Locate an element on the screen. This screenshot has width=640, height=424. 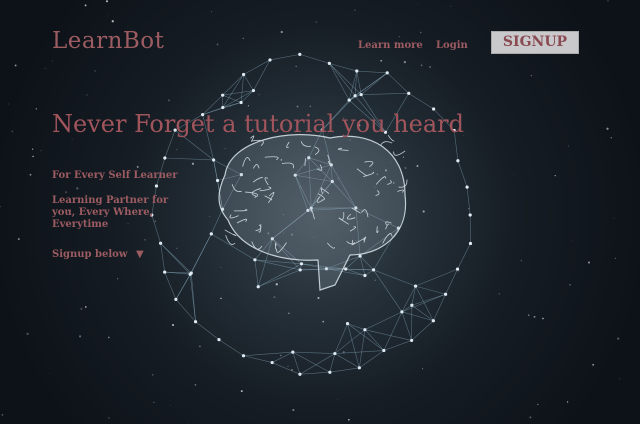
down-arrow-icon: ▼ is located at coordinates (139, 254).